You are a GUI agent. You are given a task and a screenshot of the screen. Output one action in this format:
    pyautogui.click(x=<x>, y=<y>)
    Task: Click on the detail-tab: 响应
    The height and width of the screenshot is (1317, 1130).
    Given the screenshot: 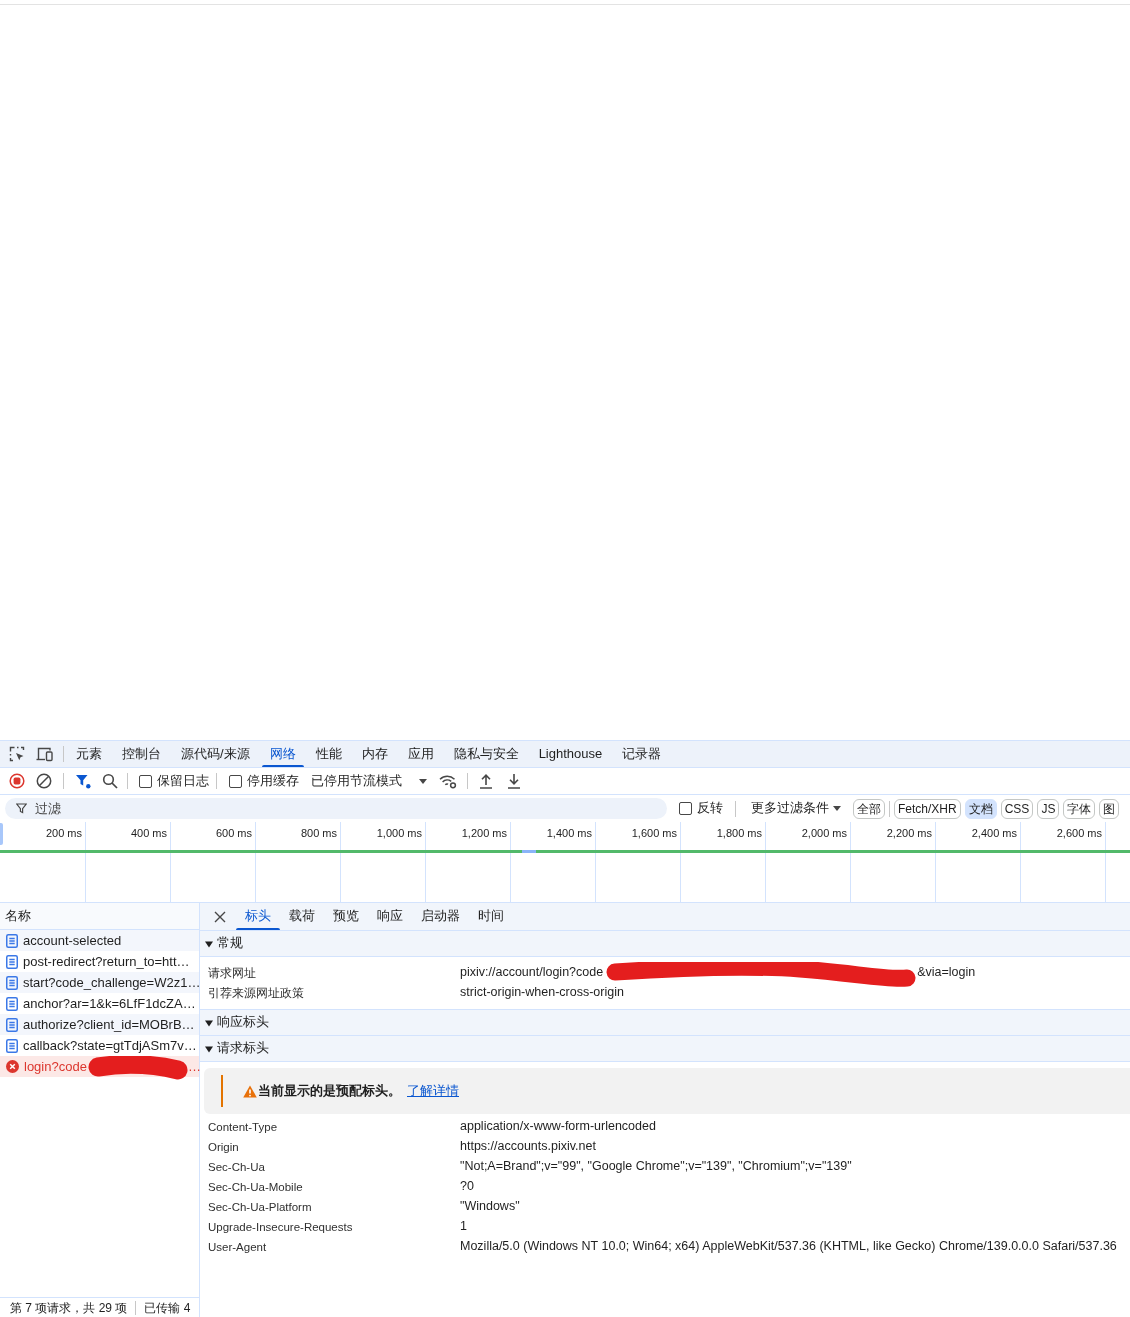 What is the action you would take?
    pyautogui.click(x=390, y=916)
    